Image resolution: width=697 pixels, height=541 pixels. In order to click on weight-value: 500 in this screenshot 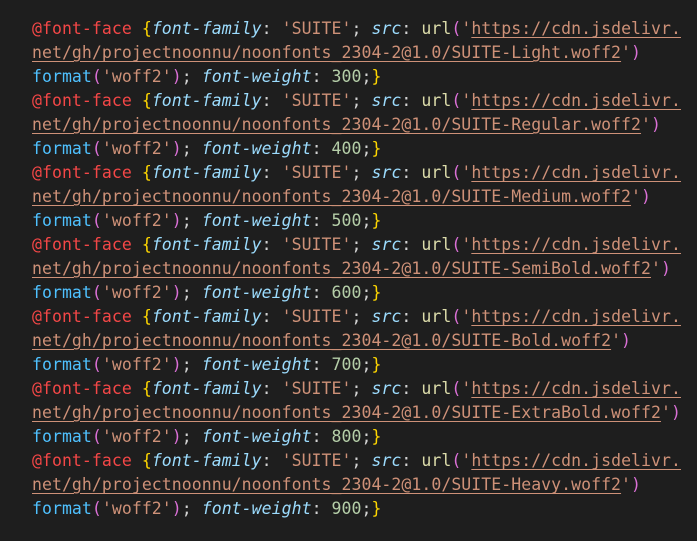, I will do `click(346, 220)`.